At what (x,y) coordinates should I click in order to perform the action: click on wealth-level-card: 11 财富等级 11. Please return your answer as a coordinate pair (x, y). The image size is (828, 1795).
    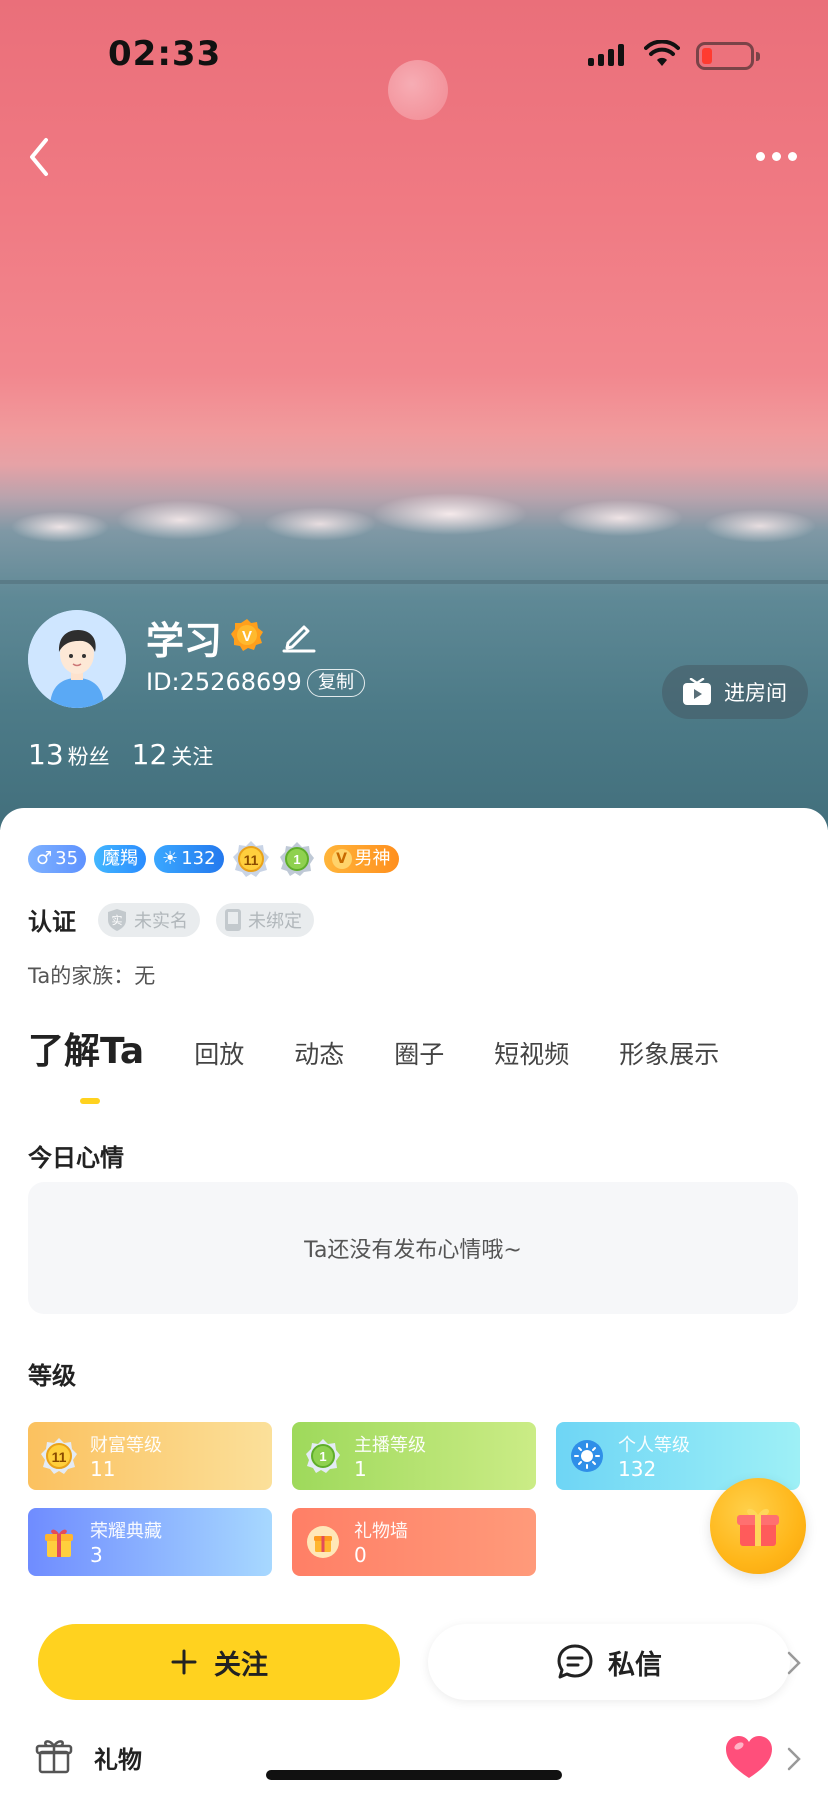
    Looking at the image, I should click on (150, 1456).